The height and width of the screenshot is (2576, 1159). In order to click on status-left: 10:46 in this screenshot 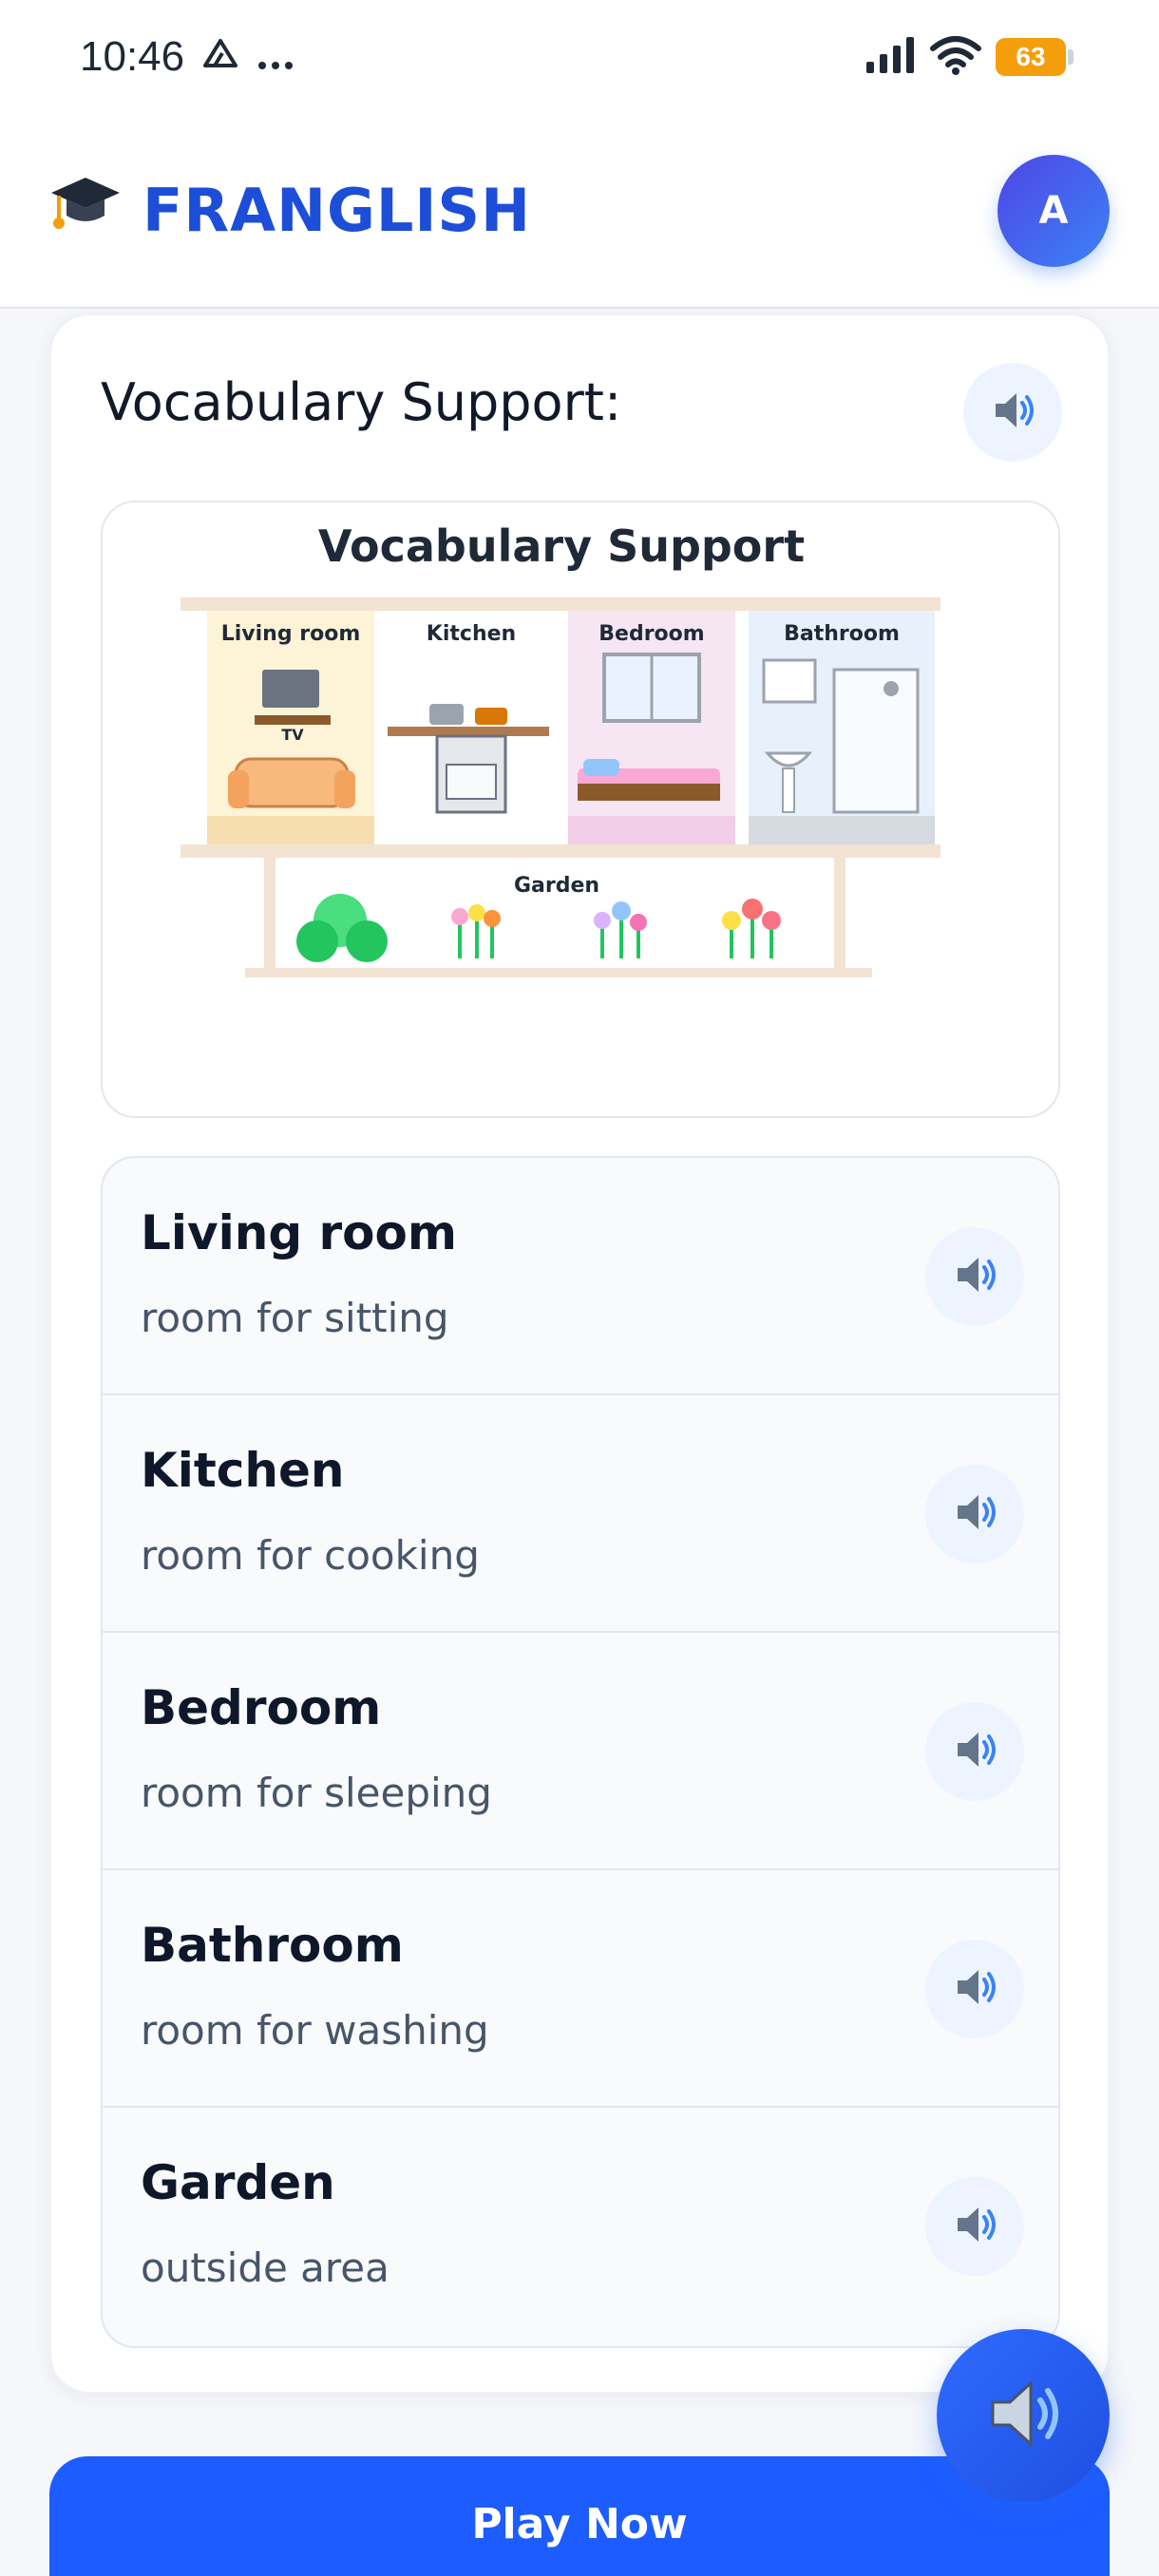, I will do `click(187, 57)`.